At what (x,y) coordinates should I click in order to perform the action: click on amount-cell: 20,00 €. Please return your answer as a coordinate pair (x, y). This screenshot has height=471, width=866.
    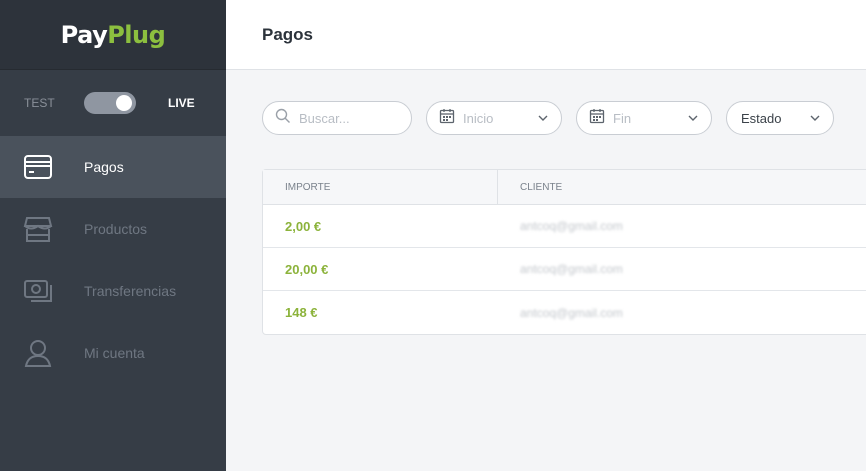
    Looking at the image, I should click on (307, 269).